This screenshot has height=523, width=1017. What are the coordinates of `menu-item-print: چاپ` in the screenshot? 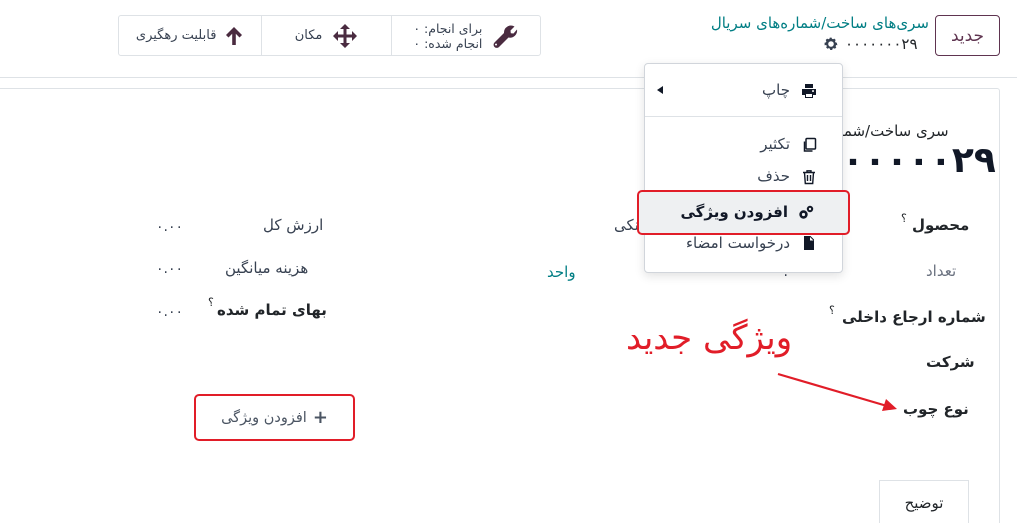 It's located at (743, 90).